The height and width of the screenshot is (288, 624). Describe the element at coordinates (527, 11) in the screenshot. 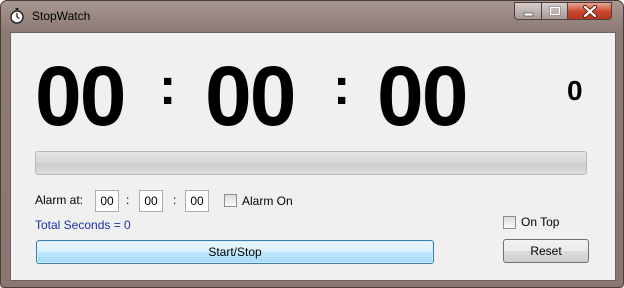

I see `minimize-button` at that location.